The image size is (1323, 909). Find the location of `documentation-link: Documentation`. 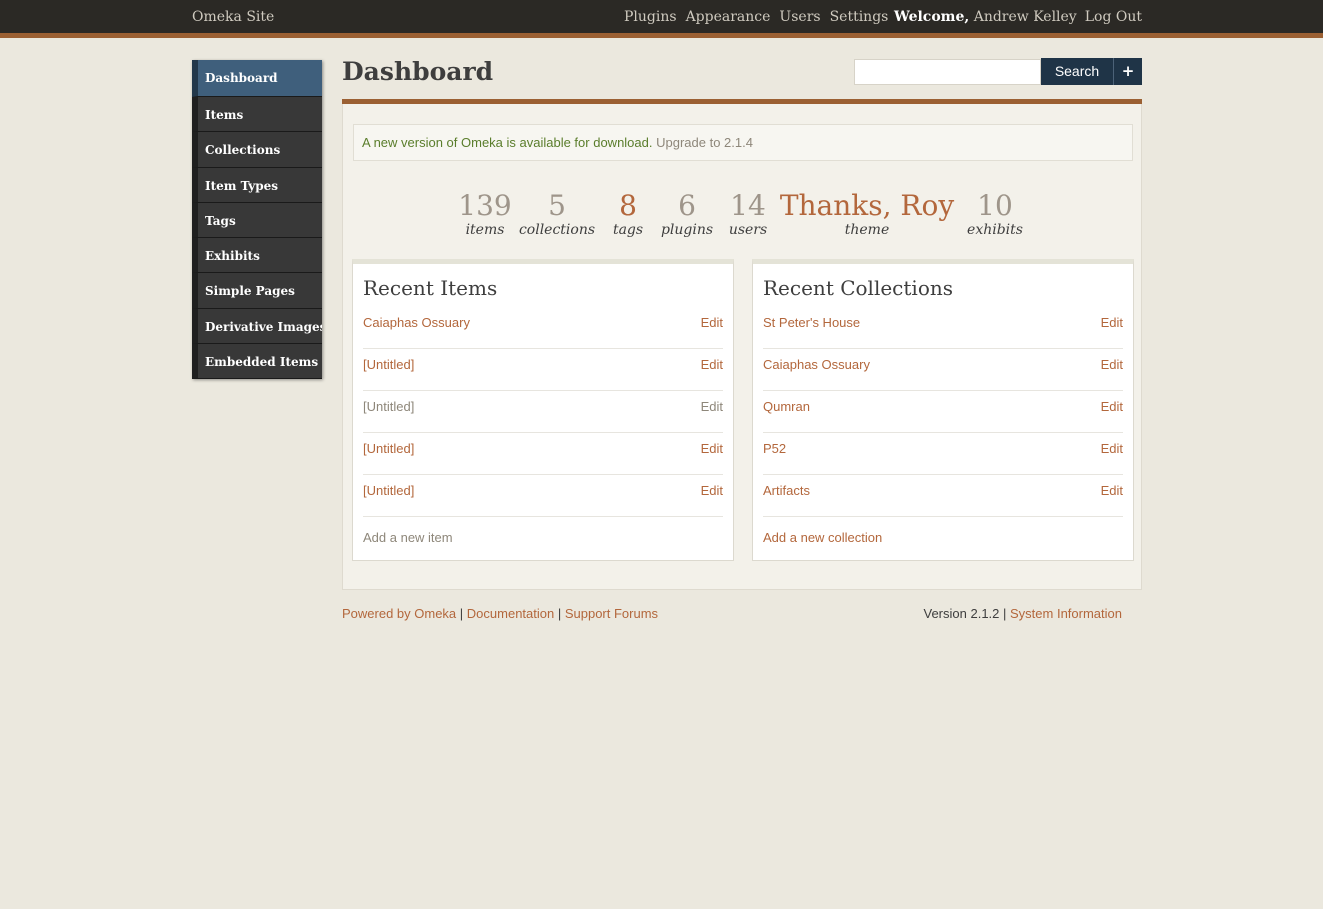

documentation-link: Documentation is located at coordinates (510, 613).